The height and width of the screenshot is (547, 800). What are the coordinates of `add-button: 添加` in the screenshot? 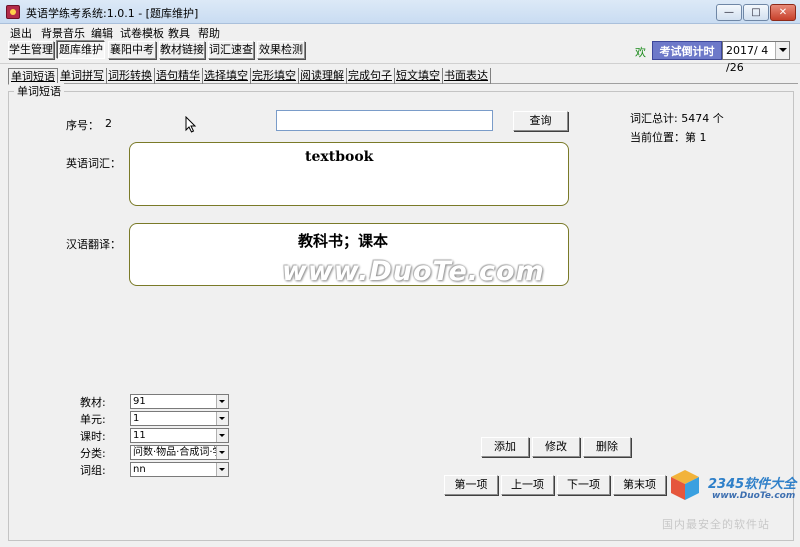 It's located at (505, 447).